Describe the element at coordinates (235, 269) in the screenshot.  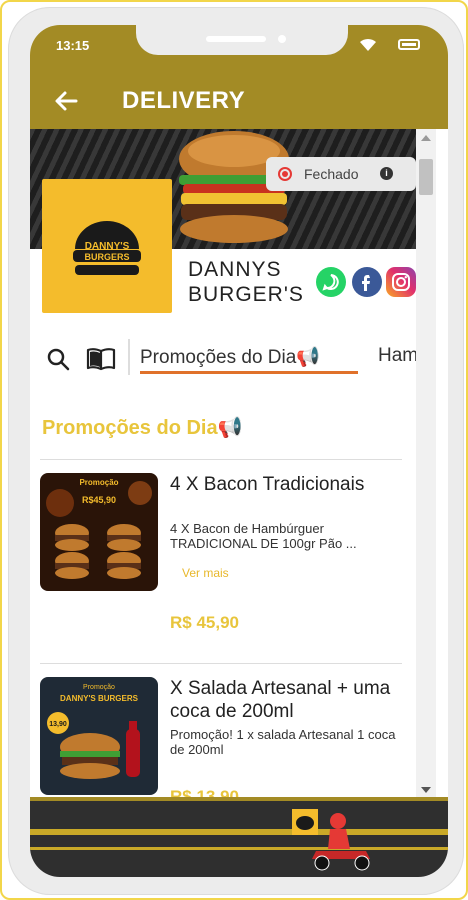
I see `store-name-line1: DANNYS` at that location.